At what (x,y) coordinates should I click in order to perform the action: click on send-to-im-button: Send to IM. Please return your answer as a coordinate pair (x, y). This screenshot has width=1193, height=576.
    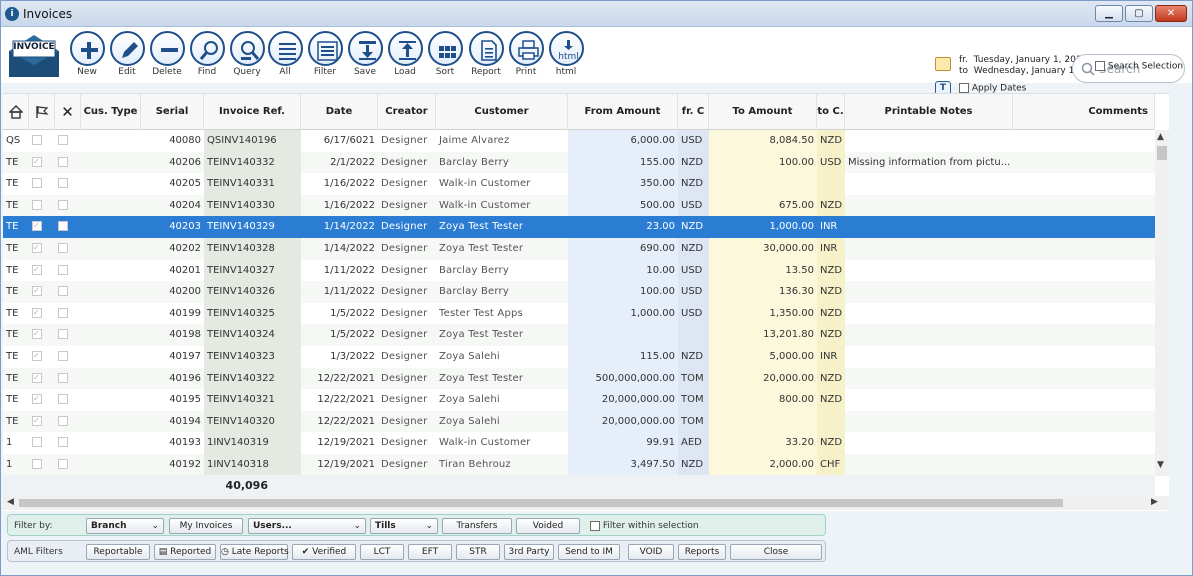
    Looking at the image, I should click on (589, 552).